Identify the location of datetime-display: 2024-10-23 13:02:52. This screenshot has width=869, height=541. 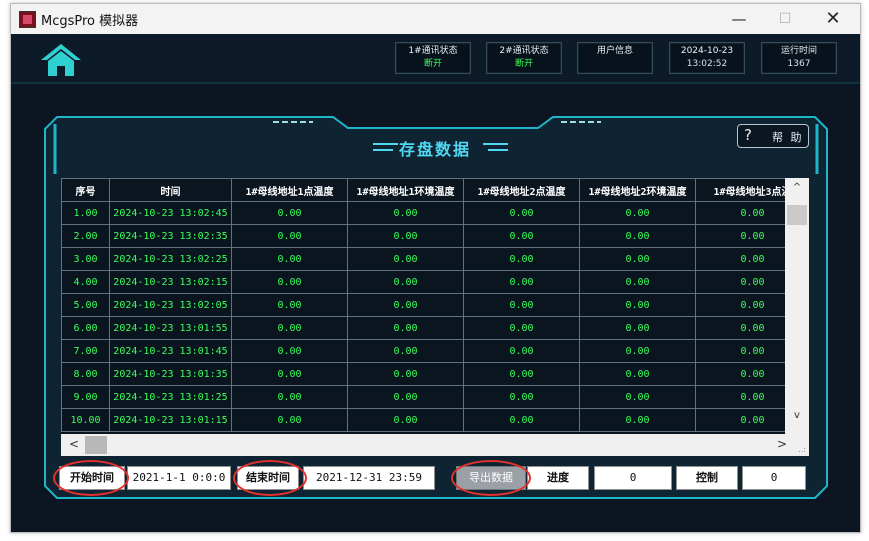
(707, 58).